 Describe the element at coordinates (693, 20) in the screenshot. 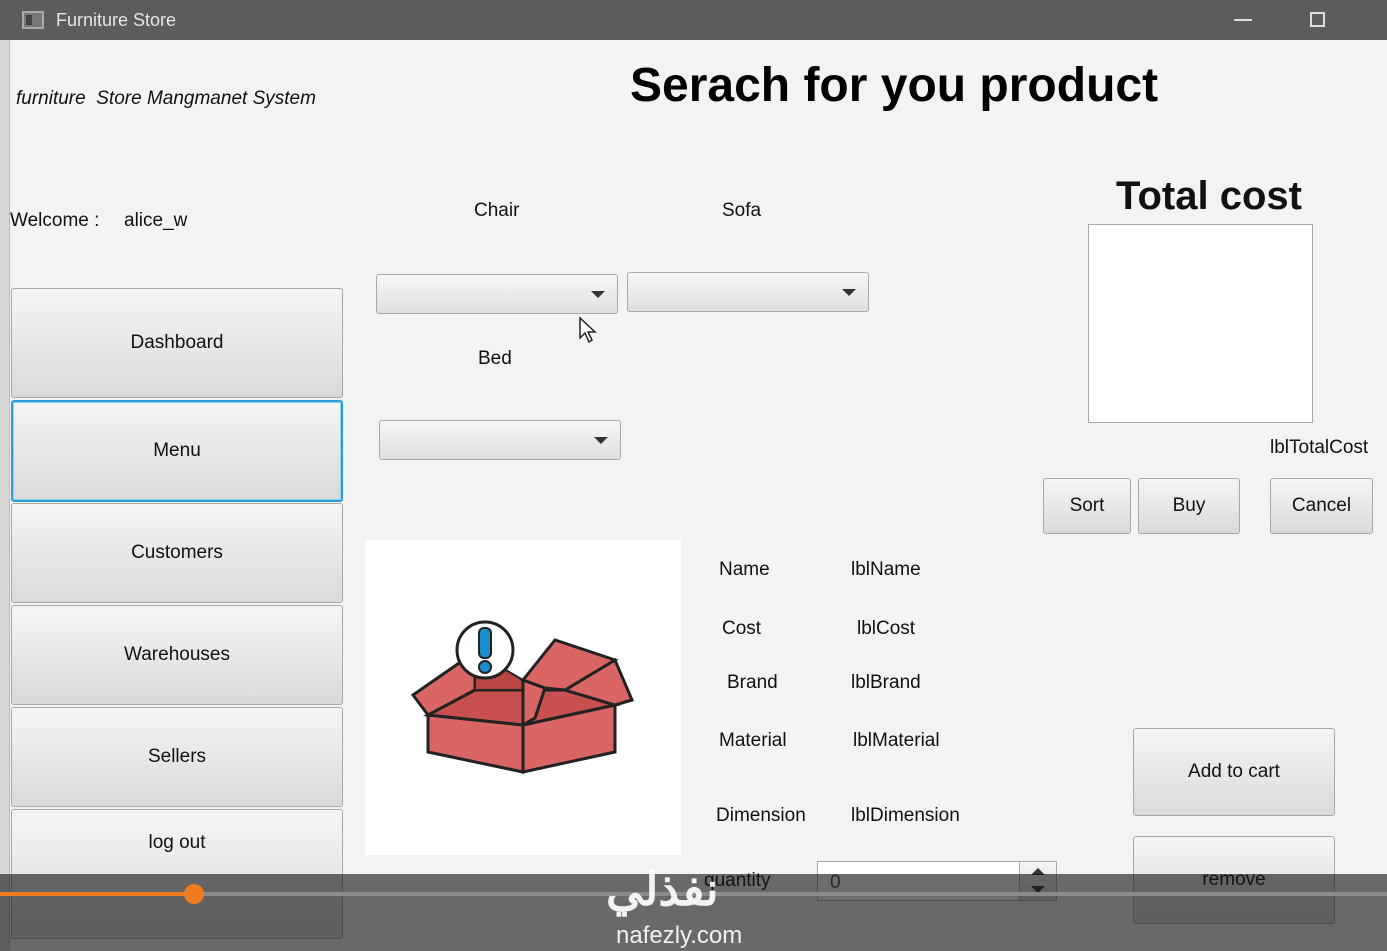

I see `title-bar: Furniture Store` at that location.